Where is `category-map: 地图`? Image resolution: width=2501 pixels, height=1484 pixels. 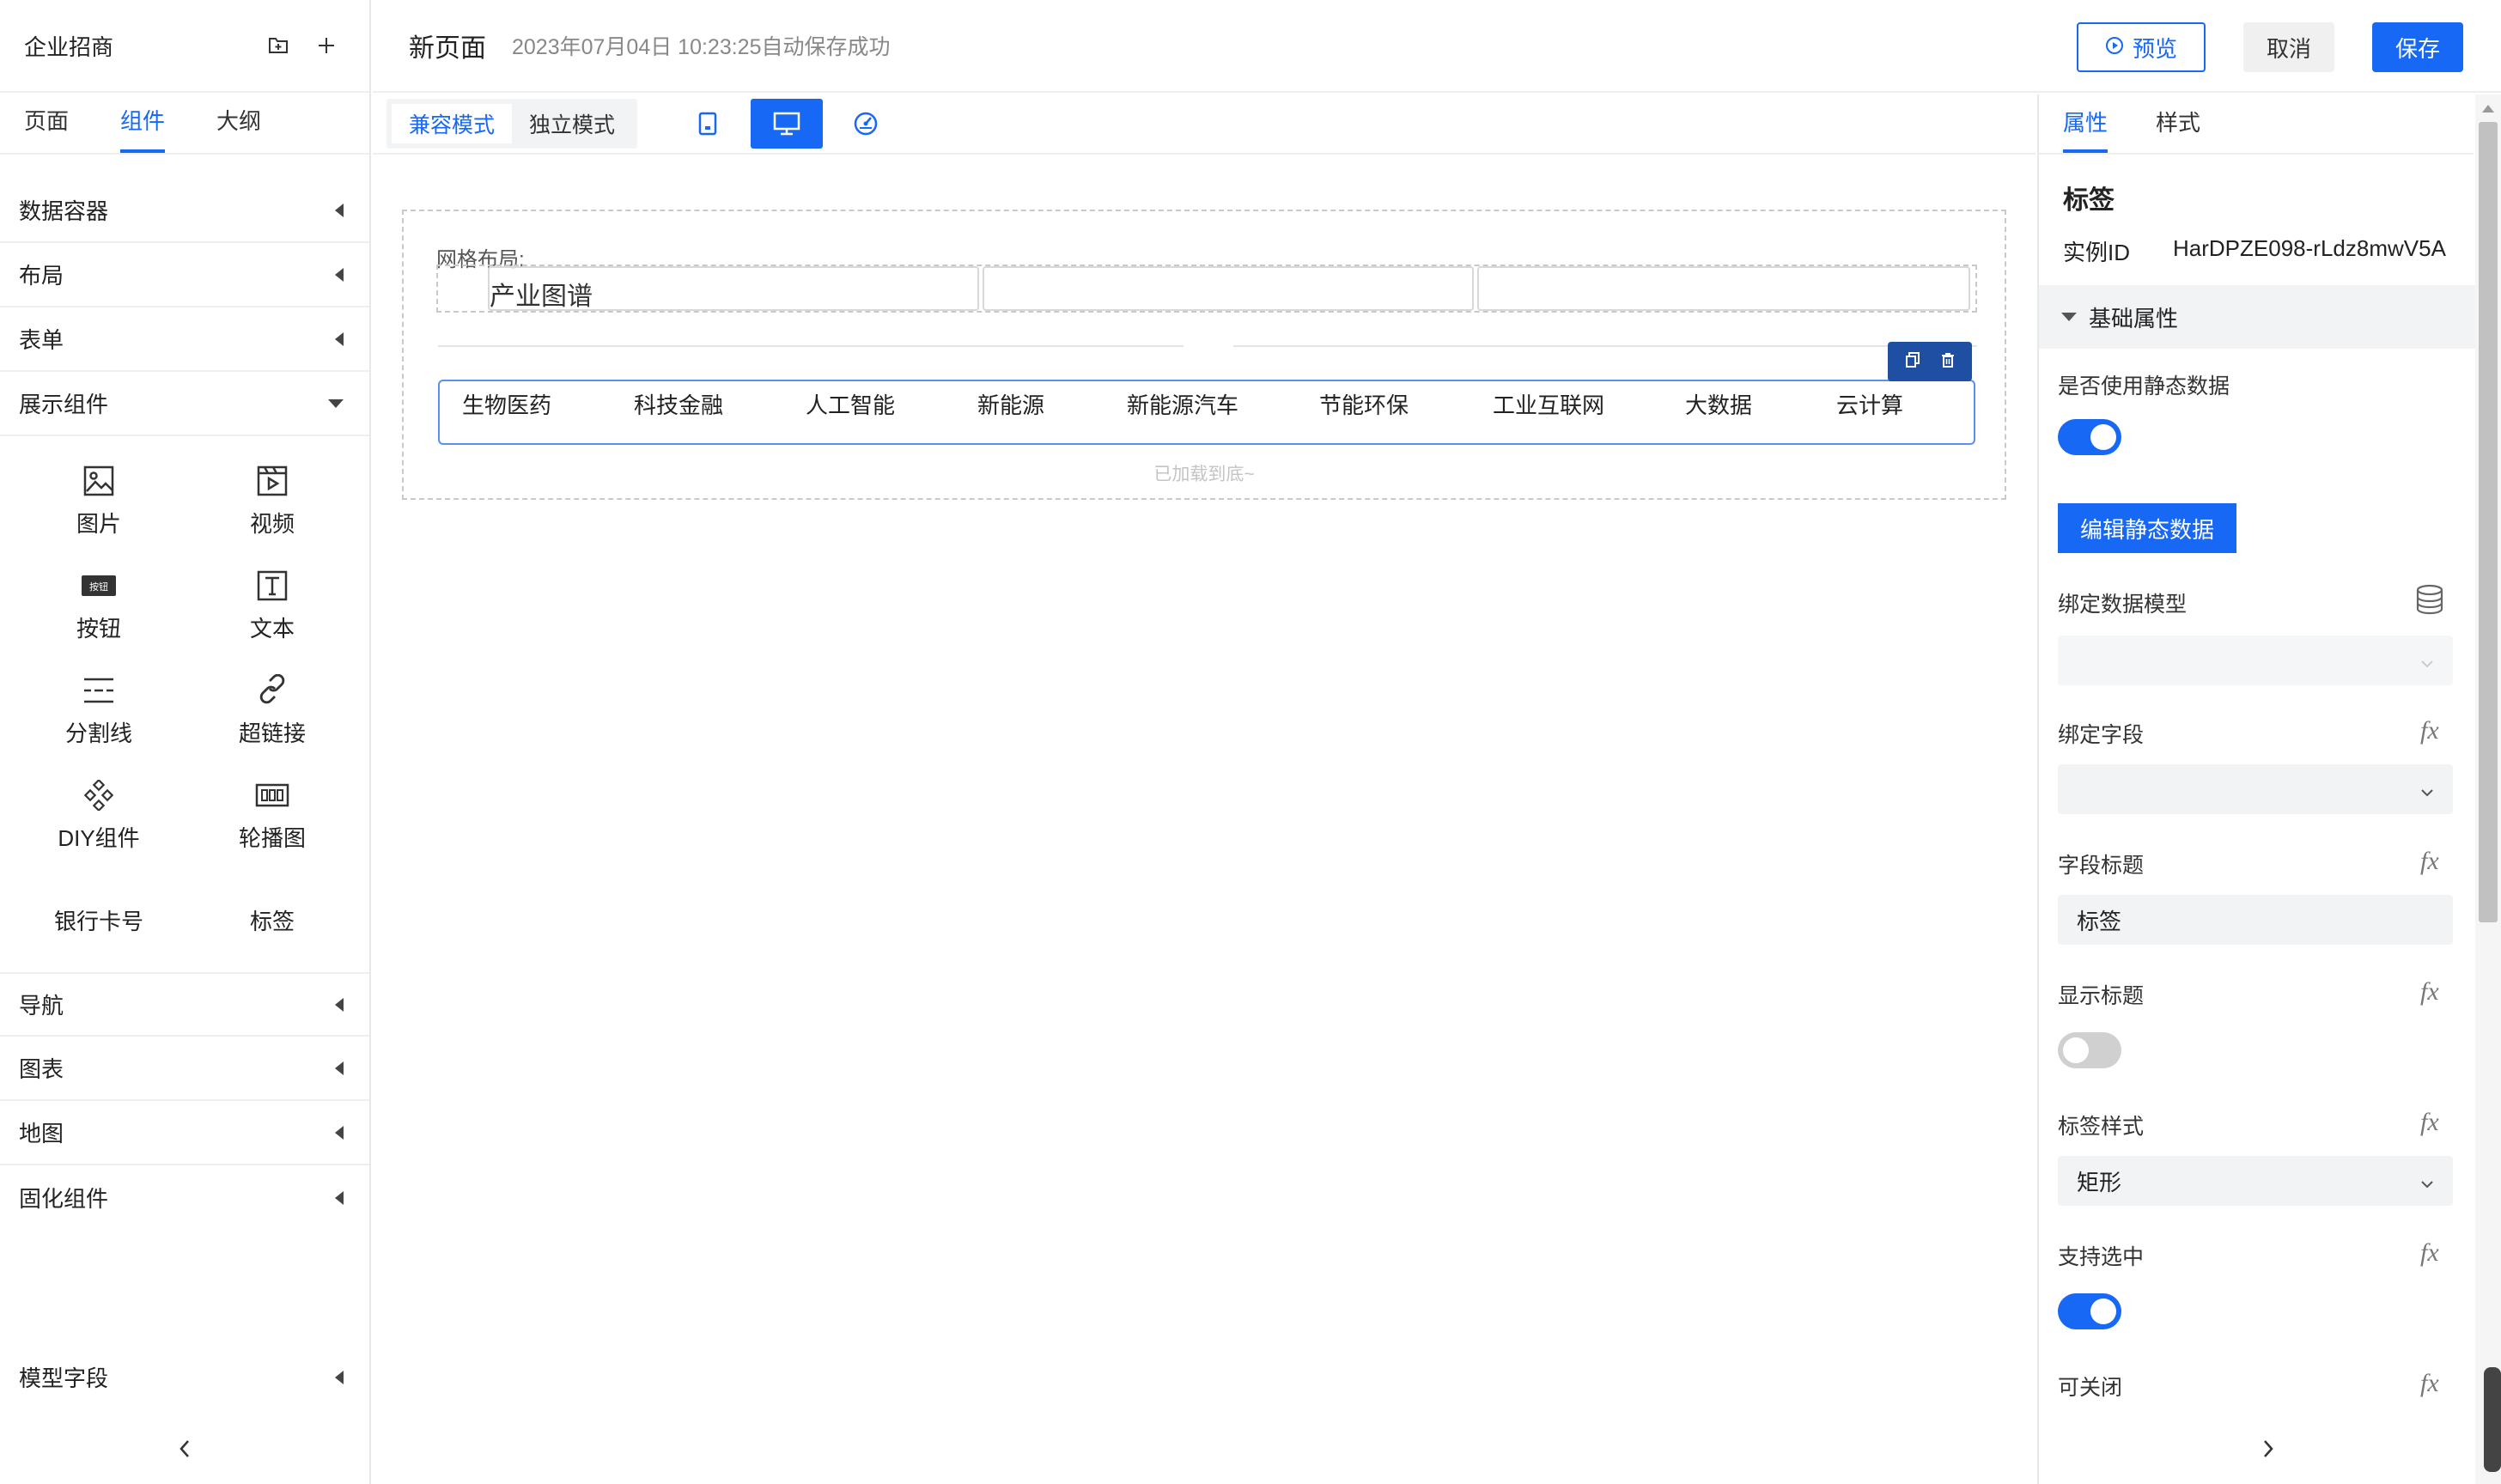 category-map: 地图 is located at coordinates (184, 1133).